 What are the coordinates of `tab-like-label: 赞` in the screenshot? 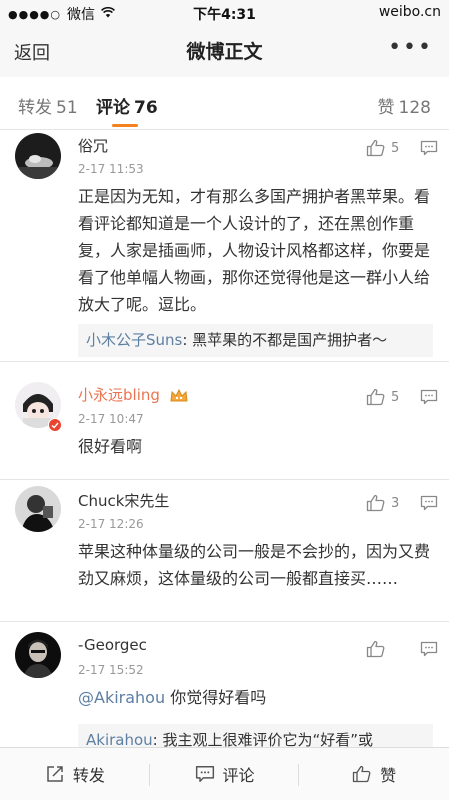 It's located at (386, 108).